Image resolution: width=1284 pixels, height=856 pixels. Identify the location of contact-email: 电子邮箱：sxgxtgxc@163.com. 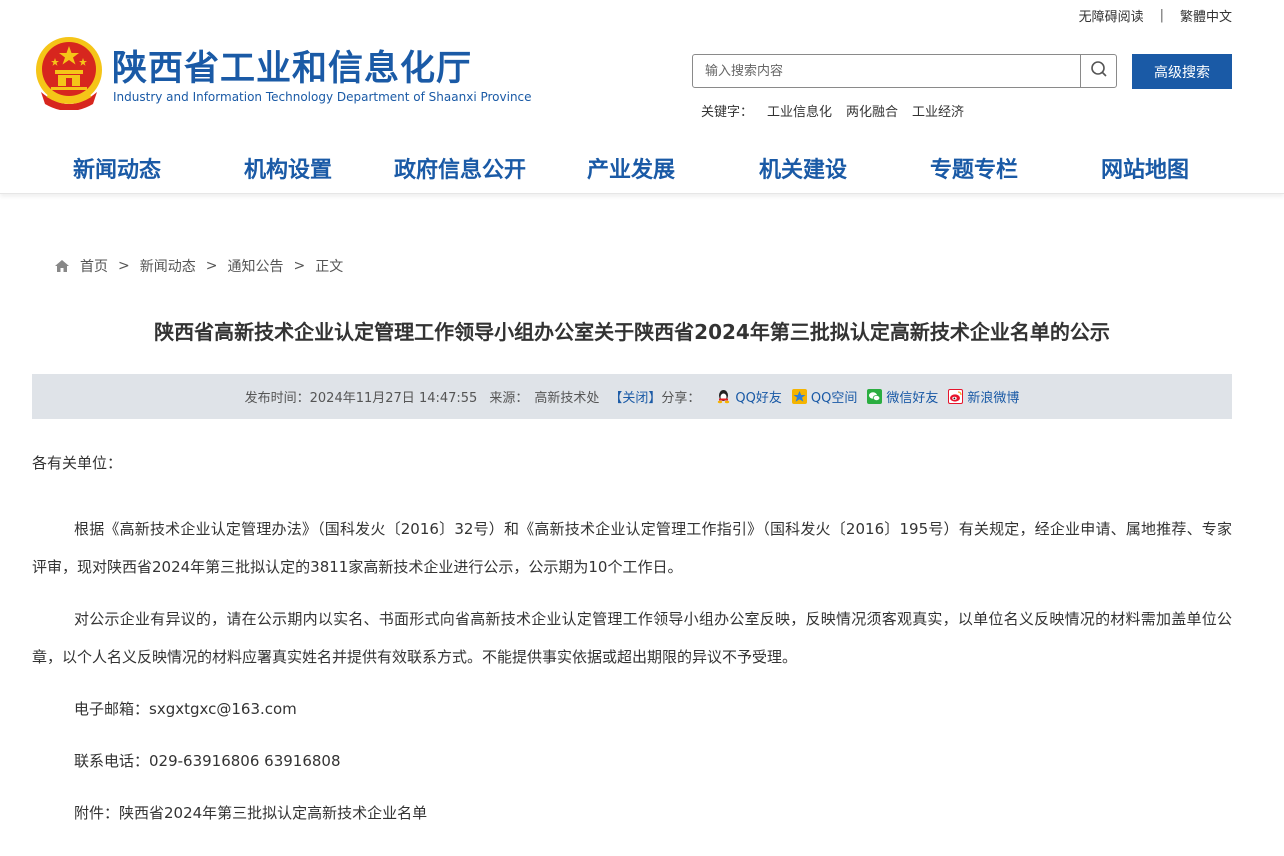
(185, 709).